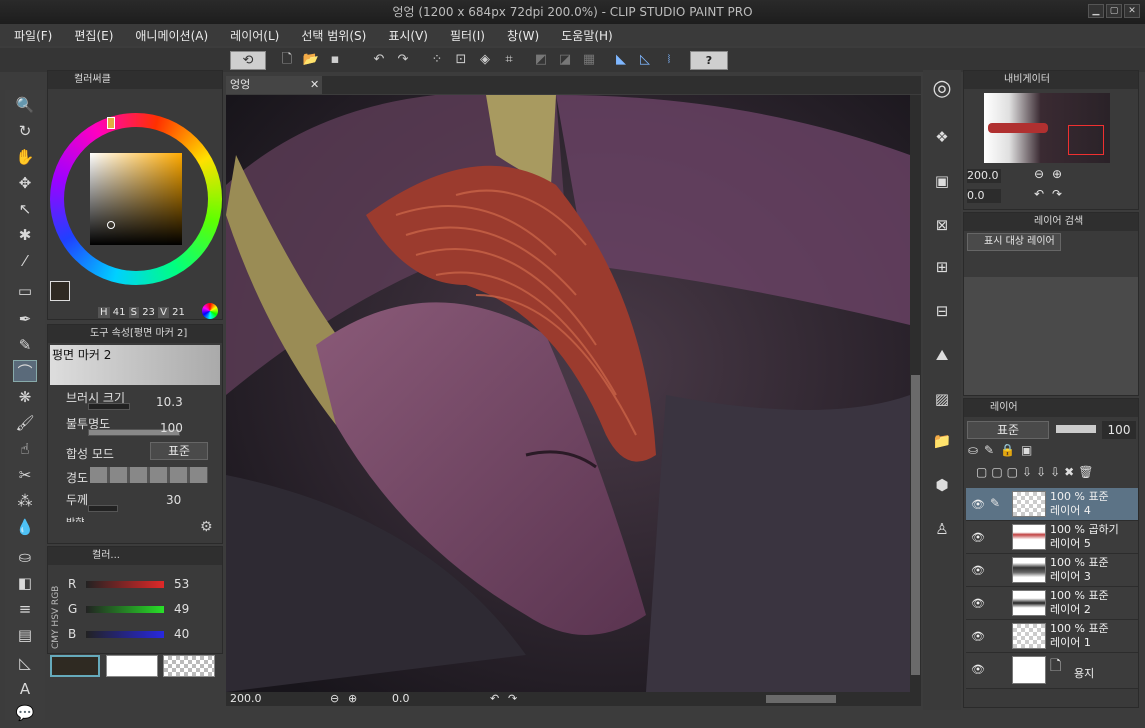  What do you see at coordinates (1086, 140) in the screenshot?
I see `navigator-view-frame` at bounding box center [1086, 140].